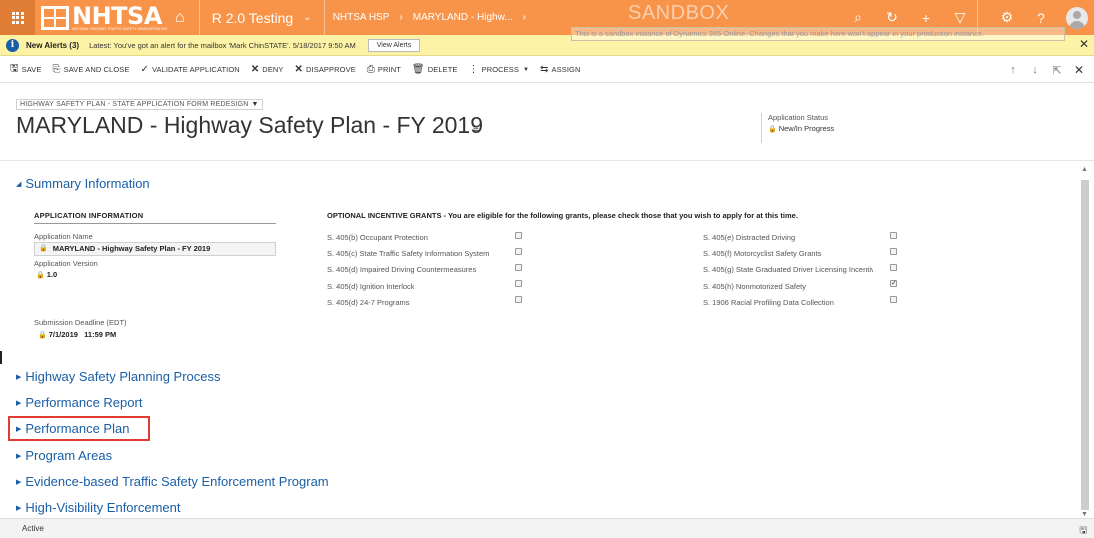 The image size is (1094, 538). What do you see at coordinates (1077, 17) in the screenshot?
I see `user-avatar` at bounding box center [1077, 17].